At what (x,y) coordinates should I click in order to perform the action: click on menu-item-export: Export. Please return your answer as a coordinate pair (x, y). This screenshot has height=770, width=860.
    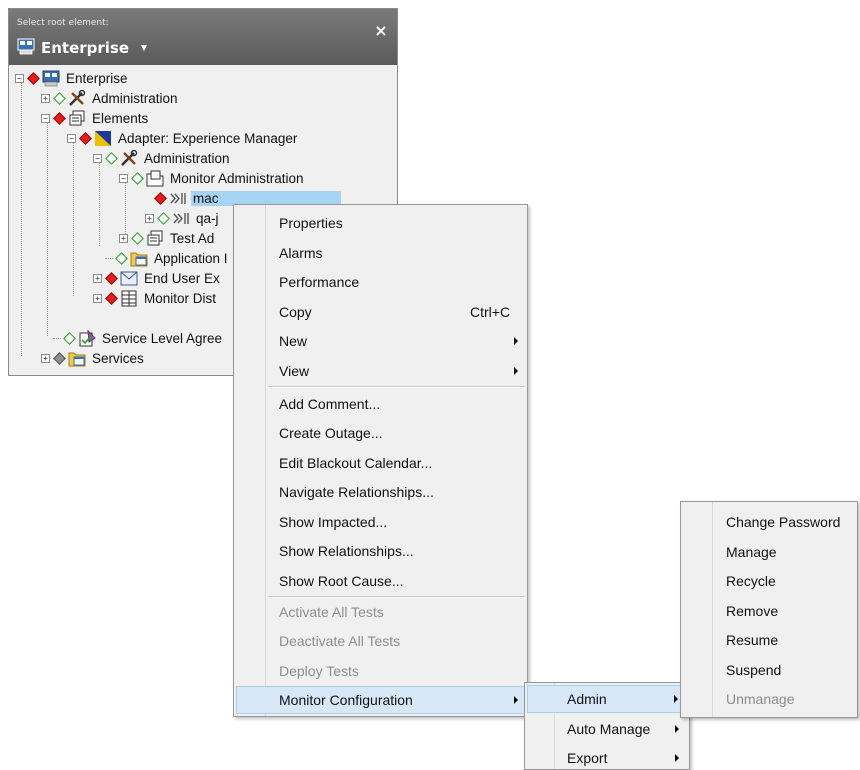
    Looking at the image, I should click on (607, 757).